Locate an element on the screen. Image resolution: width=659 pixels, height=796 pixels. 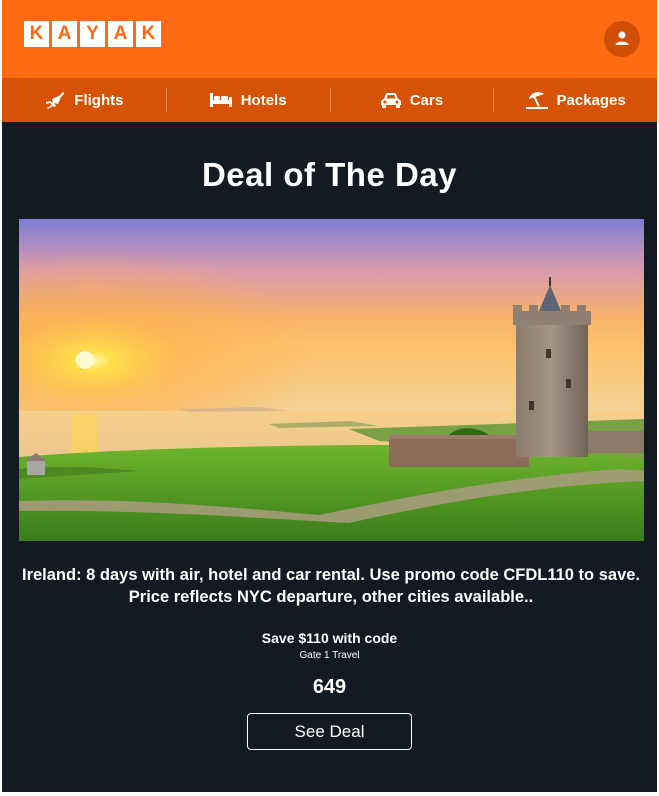
kayak-logo: K A Y A K is located at coordinates (92, 34).